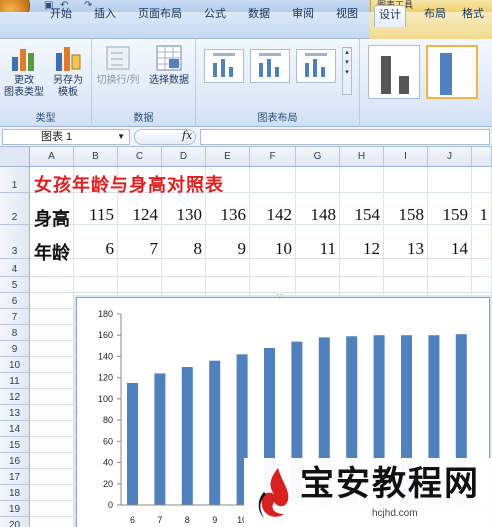 The height and width of the screenshot is (527, 492). I want to click on row-header: 17, so click(15, 477).